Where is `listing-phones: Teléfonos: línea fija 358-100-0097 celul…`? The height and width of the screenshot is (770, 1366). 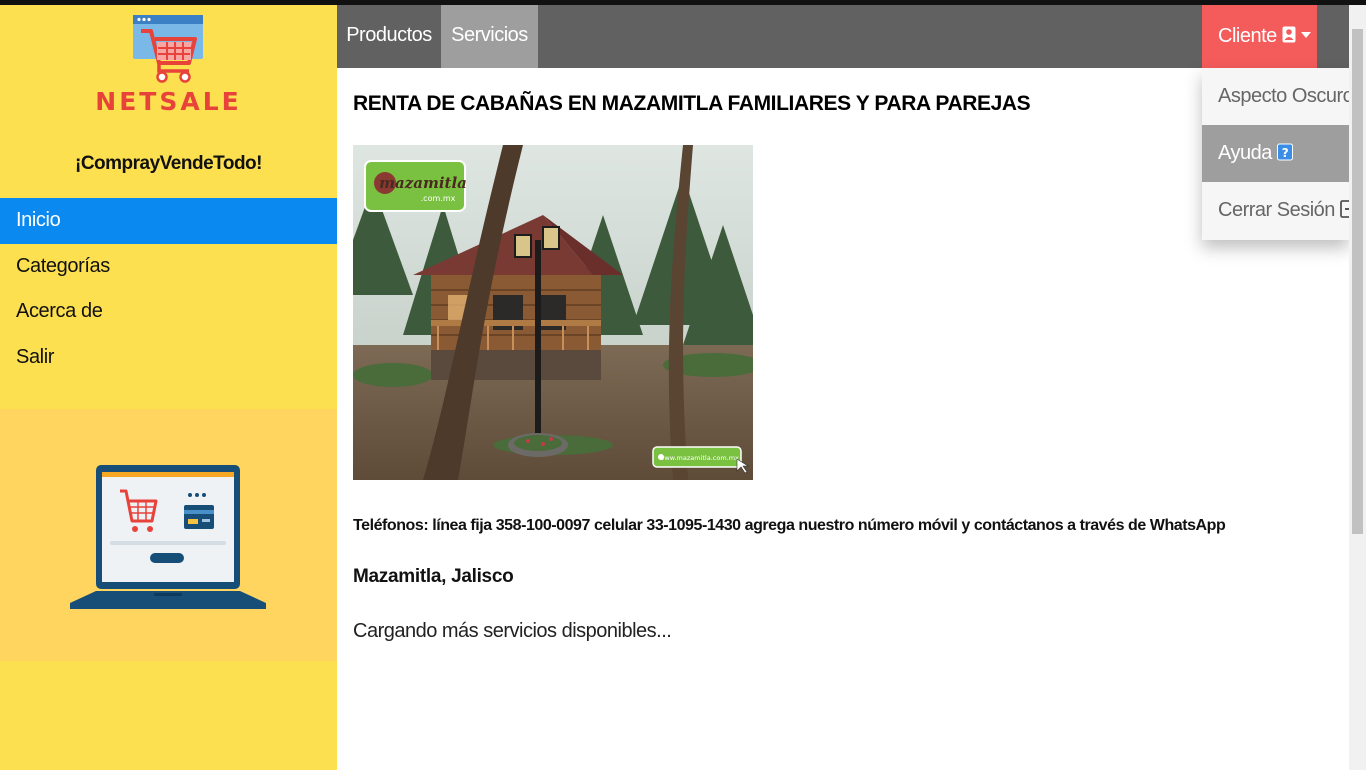 listing-phones: Teléfonos: línea fija 358-100-0097 celul… is located at coordinates (789, 525).